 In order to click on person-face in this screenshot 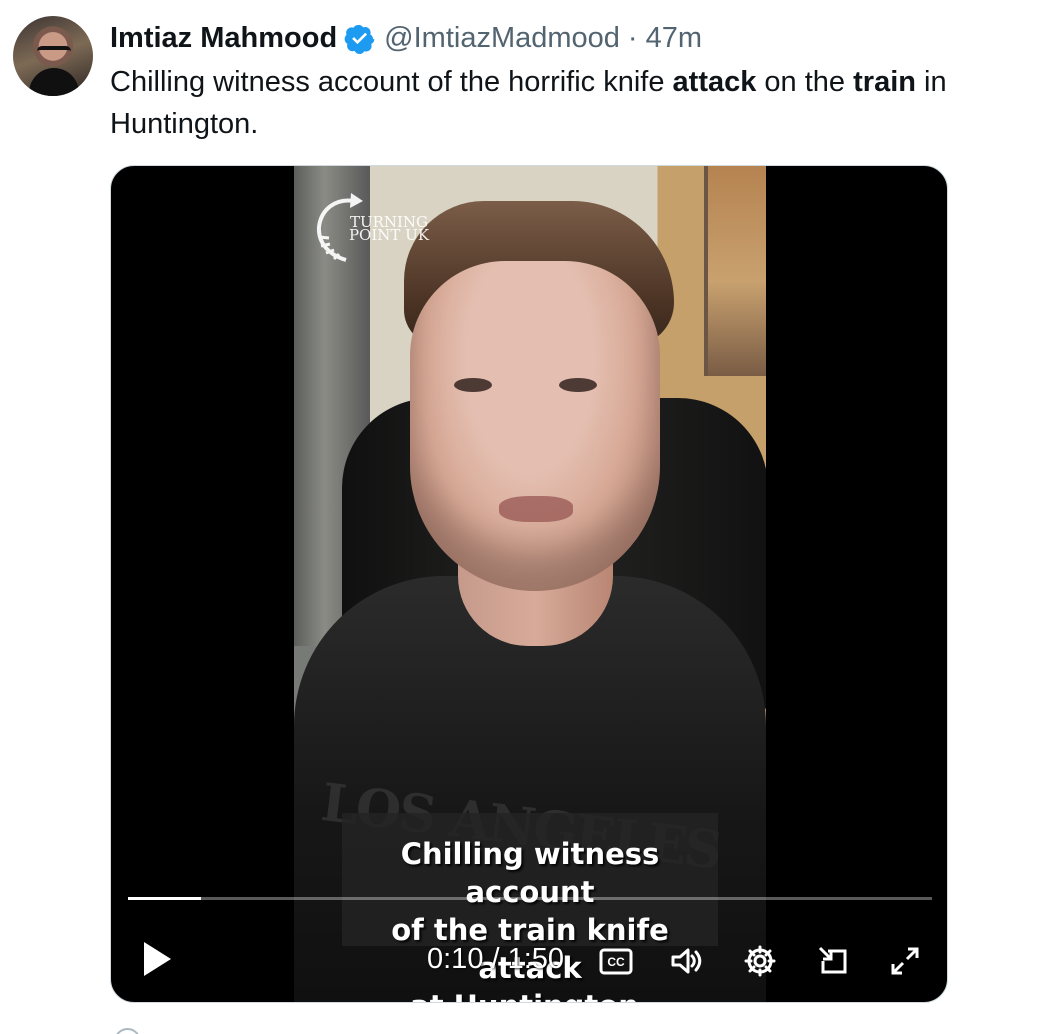, I will do `click(535, 426)`.